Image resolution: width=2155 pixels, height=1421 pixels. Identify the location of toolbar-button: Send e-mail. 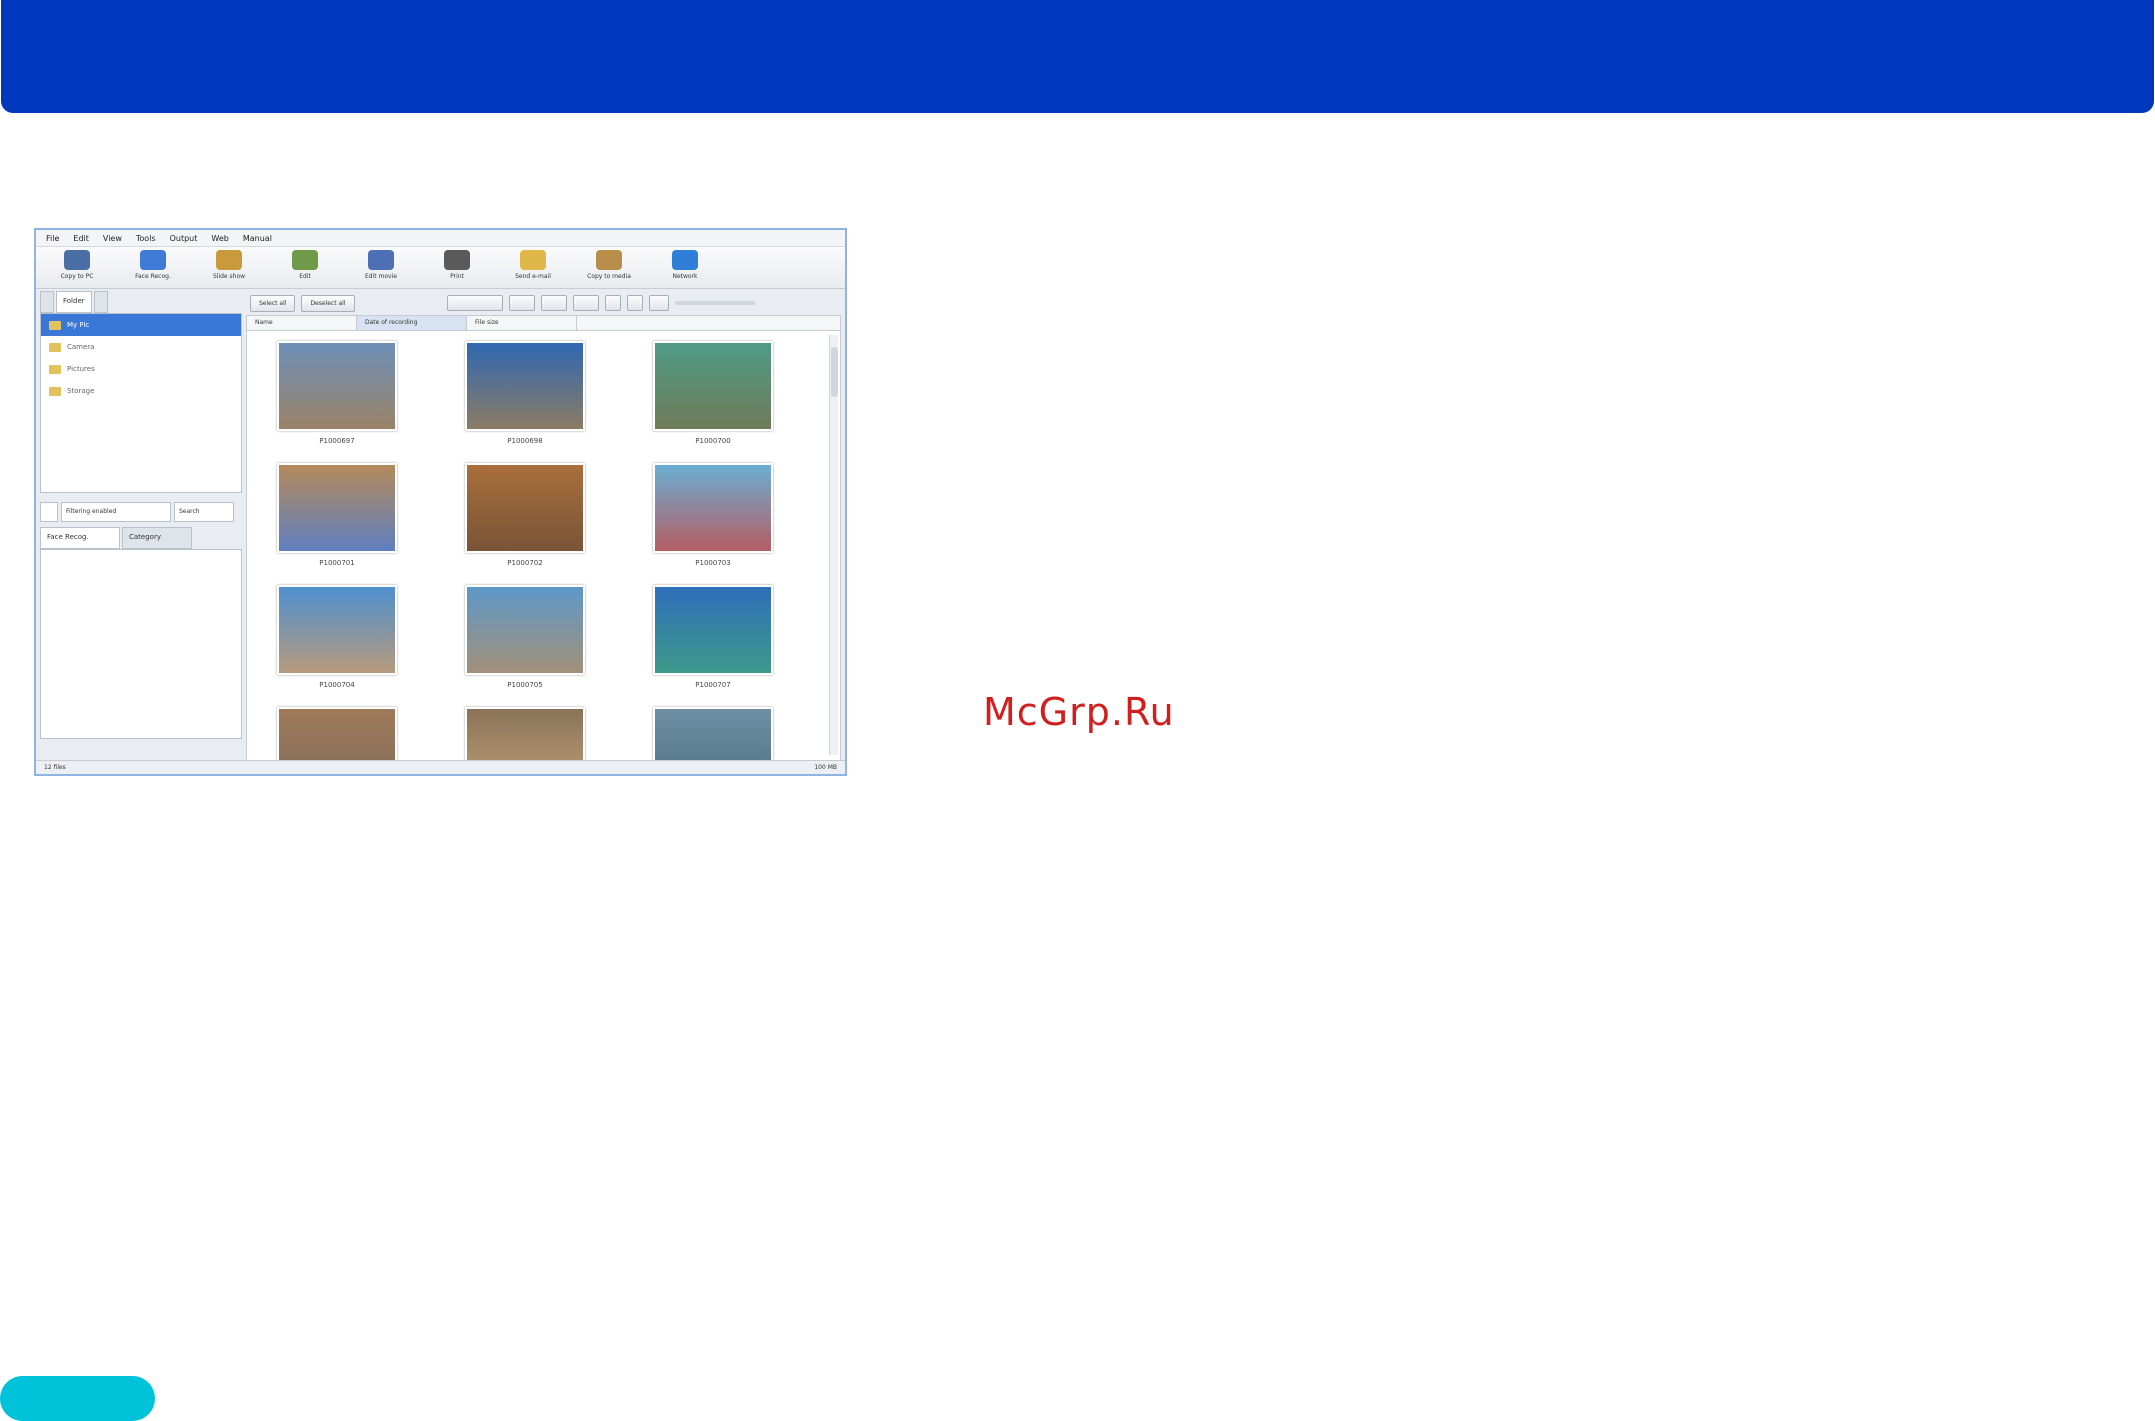
(533, 267).